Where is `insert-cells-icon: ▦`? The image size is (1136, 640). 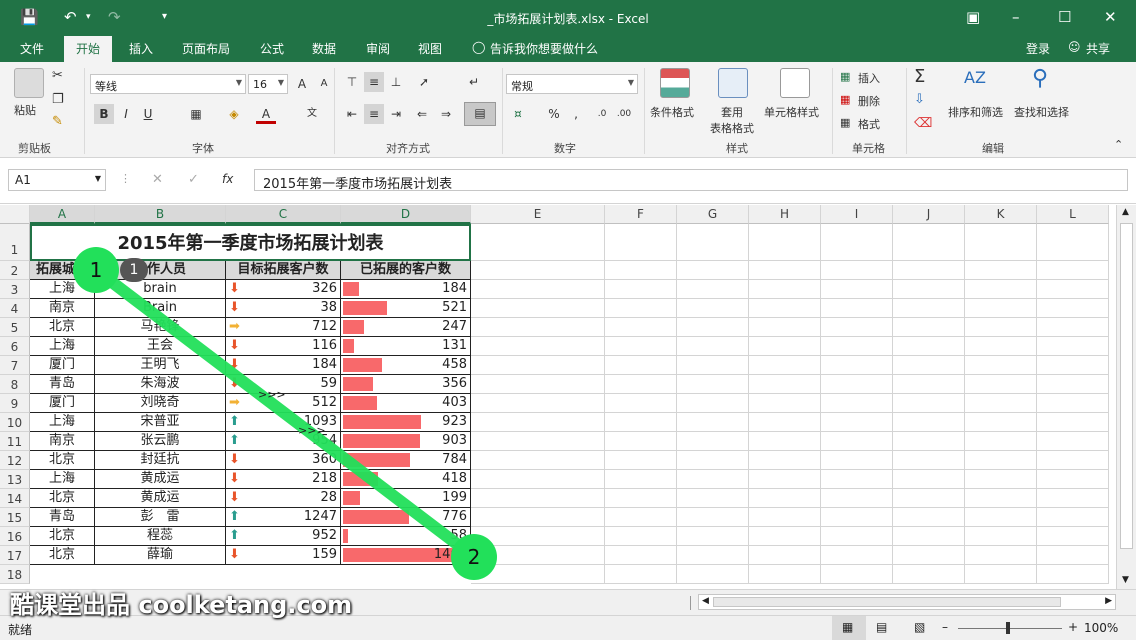
insert-cells-icon: ▦ is located at coordinates (845, 76).